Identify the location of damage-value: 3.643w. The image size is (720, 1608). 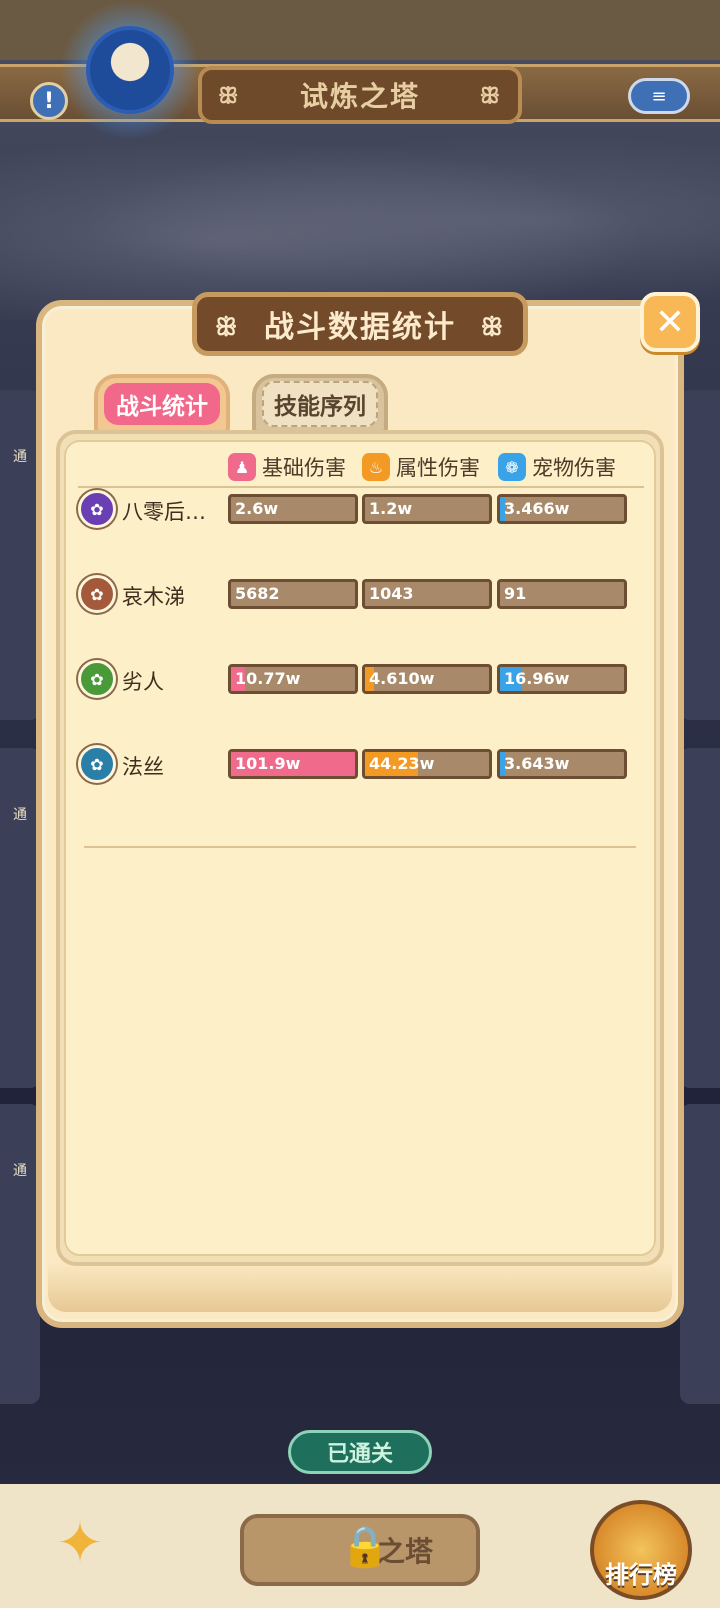
(537, 763).